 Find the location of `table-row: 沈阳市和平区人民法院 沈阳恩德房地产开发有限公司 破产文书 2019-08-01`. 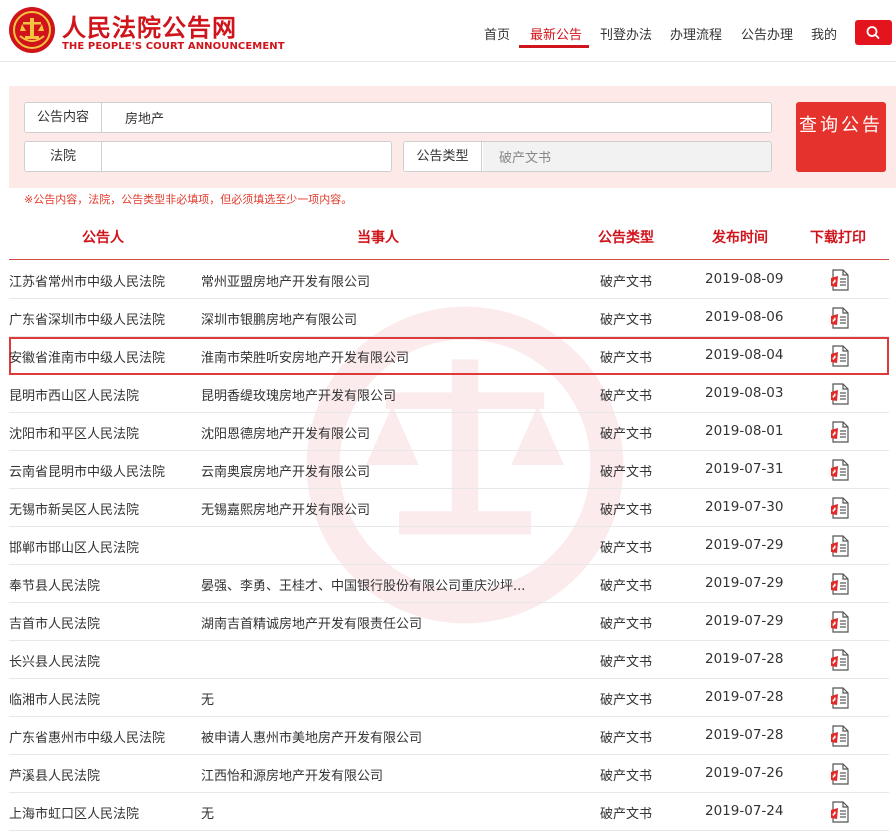

table-row: 沈阳市和平区人民法院 沈阳恩德房地产开发有限公司 破产文书 2019-08-01 is located at coordinates (449, 432).